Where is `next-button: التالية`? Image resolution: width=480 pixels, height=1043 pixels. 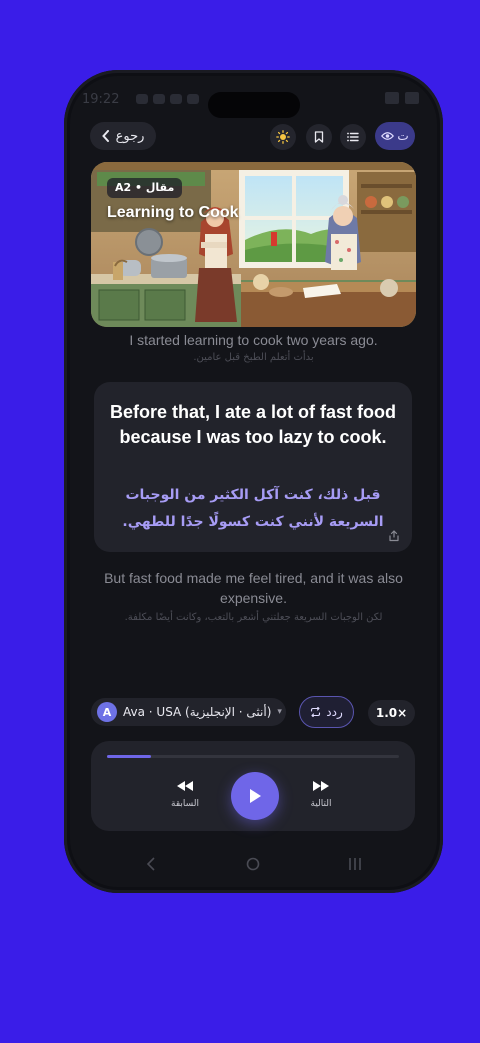
next-button: التالية is located at coordinates (321, 793).